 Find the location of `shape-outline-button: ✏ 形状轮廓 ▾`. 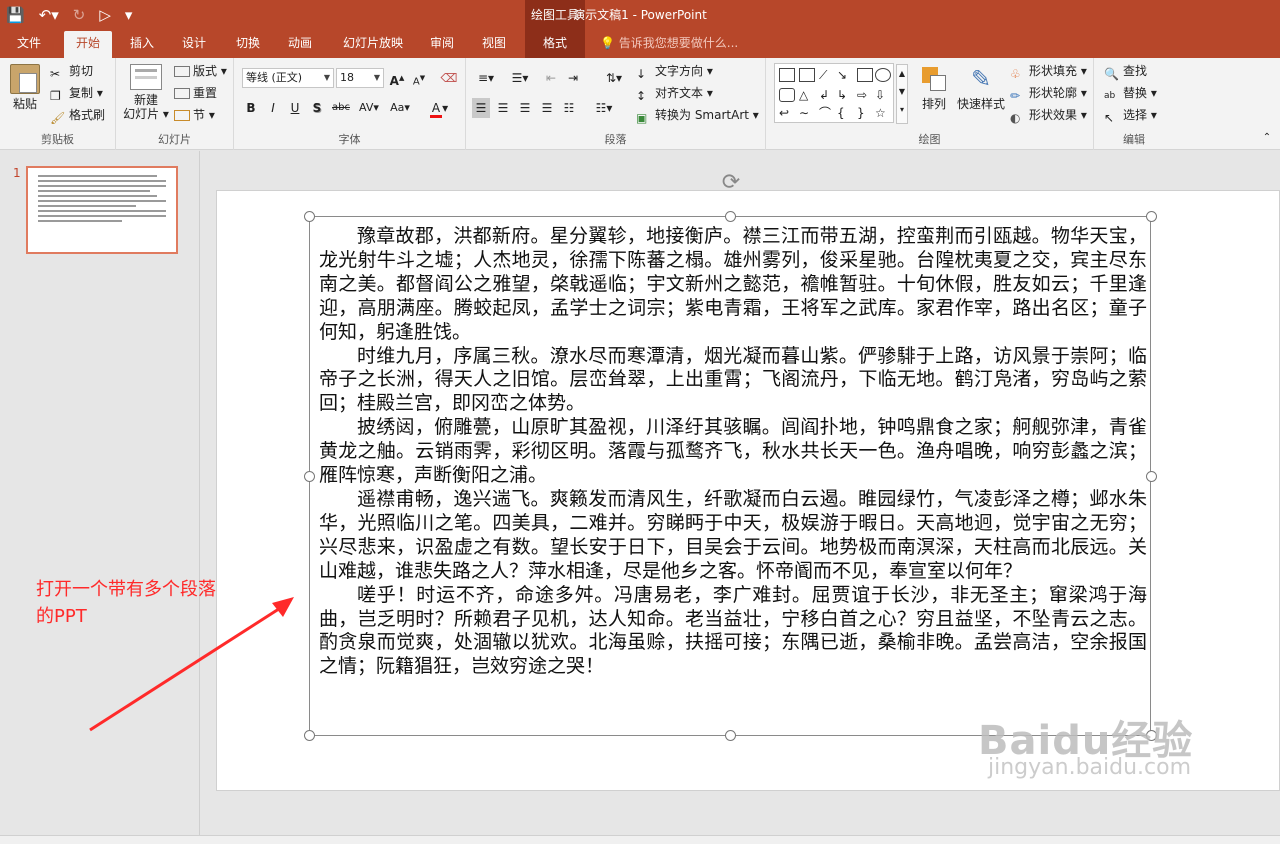

shape-outline-button: ✏ 形状轮廓 ▾ is located at coordinates (1048, 93).